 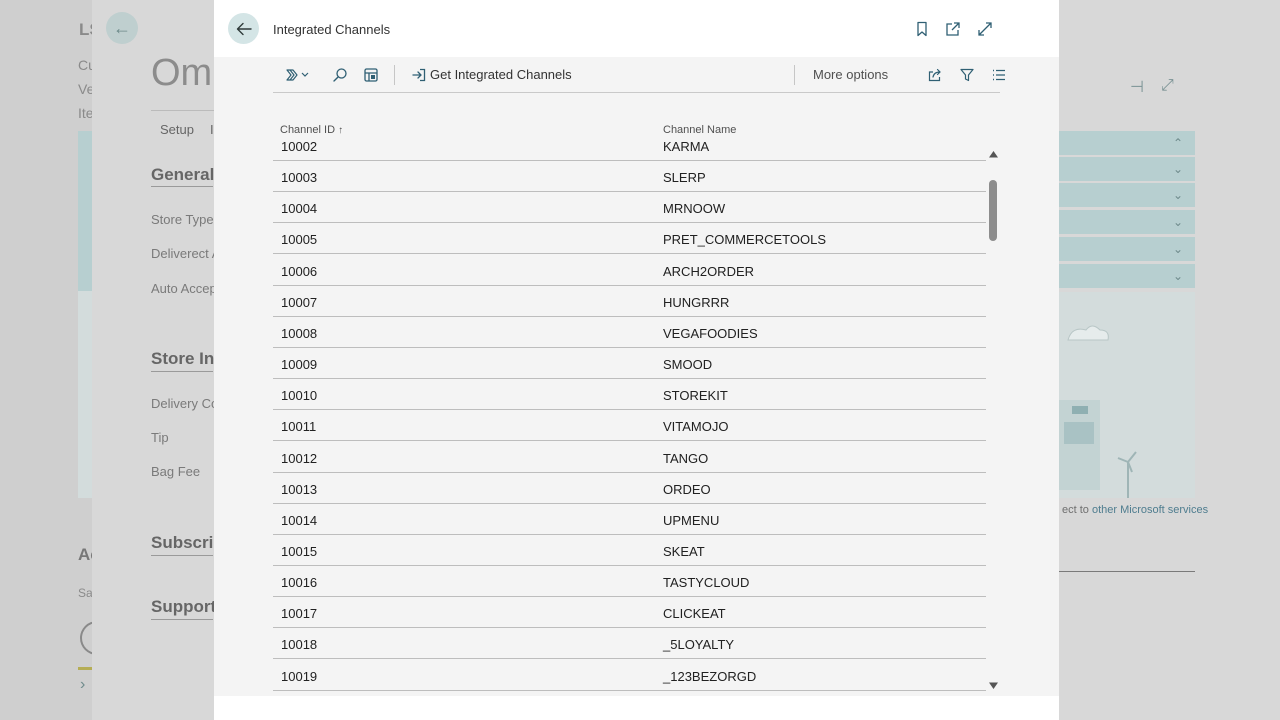 I want to click on channel-id-cell: 10008, so click(x=299, y=333).